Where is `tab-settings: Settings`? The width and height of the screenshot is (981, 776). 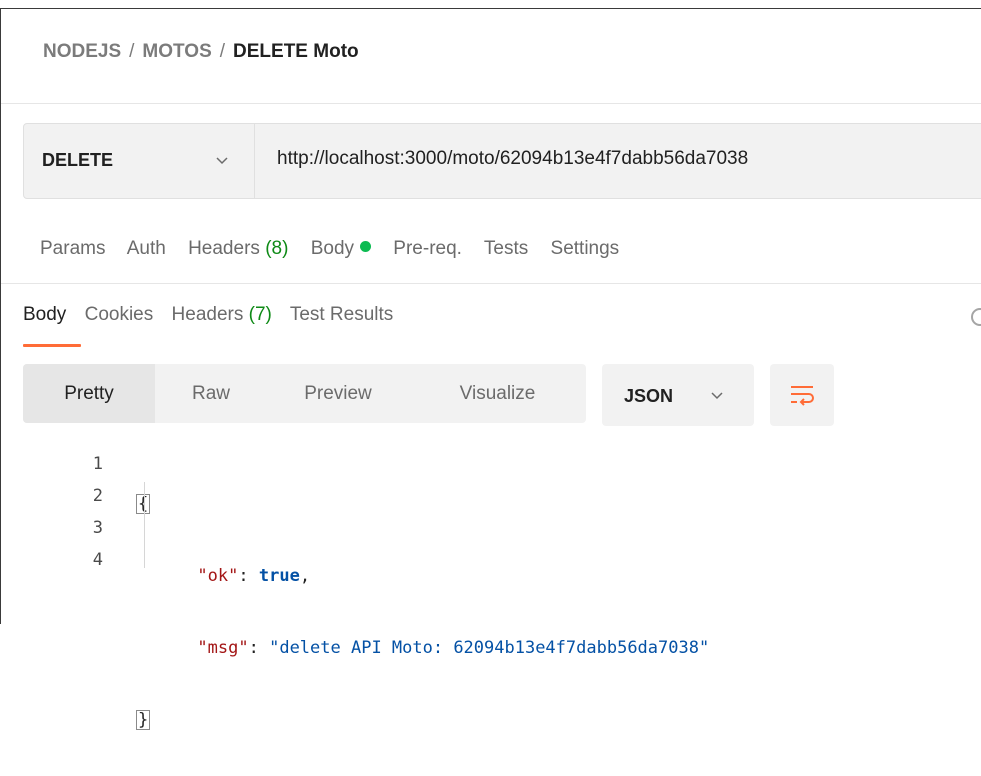
tab-settings: Settings is located at coordinates (585, 248).